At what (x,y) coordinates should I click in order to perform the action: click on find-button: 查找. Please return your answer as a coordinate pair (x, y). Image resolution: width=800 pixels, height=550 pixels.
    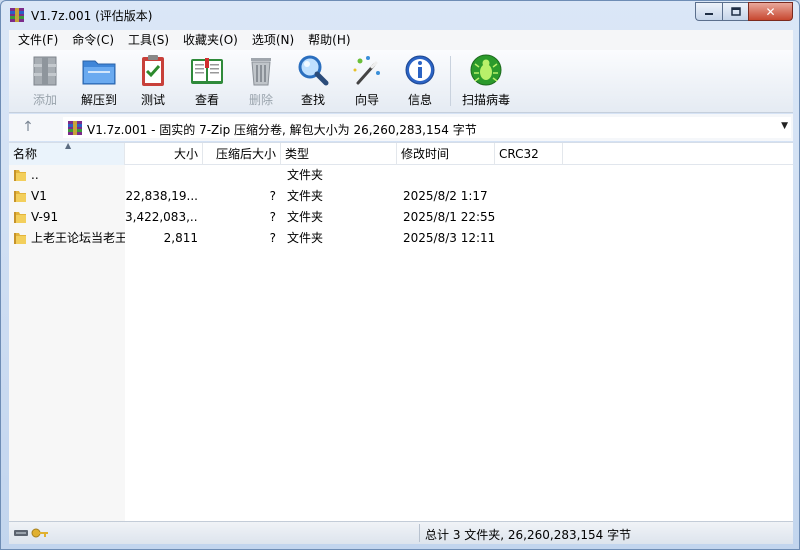
    Looking at the image, I should click on (313, 82).